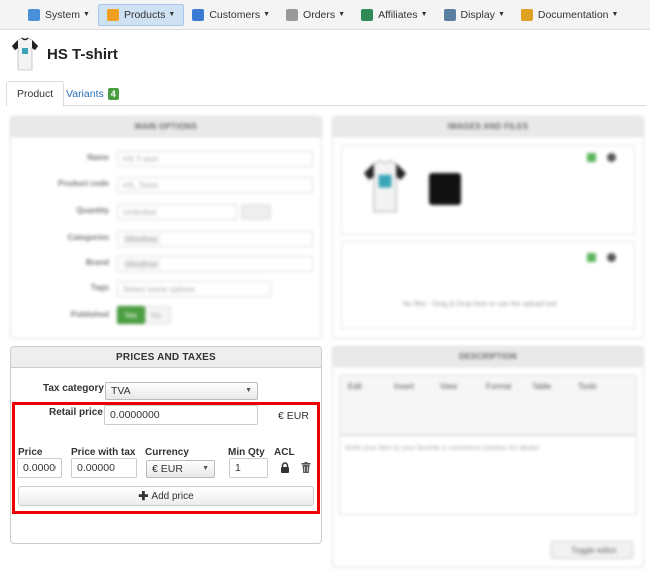 The height and width of the screenshot is (575, 650). What do you see at coordinates (181, 415) in the screenshot?
I see `retail-price-input` at bounding box center [181, 415].